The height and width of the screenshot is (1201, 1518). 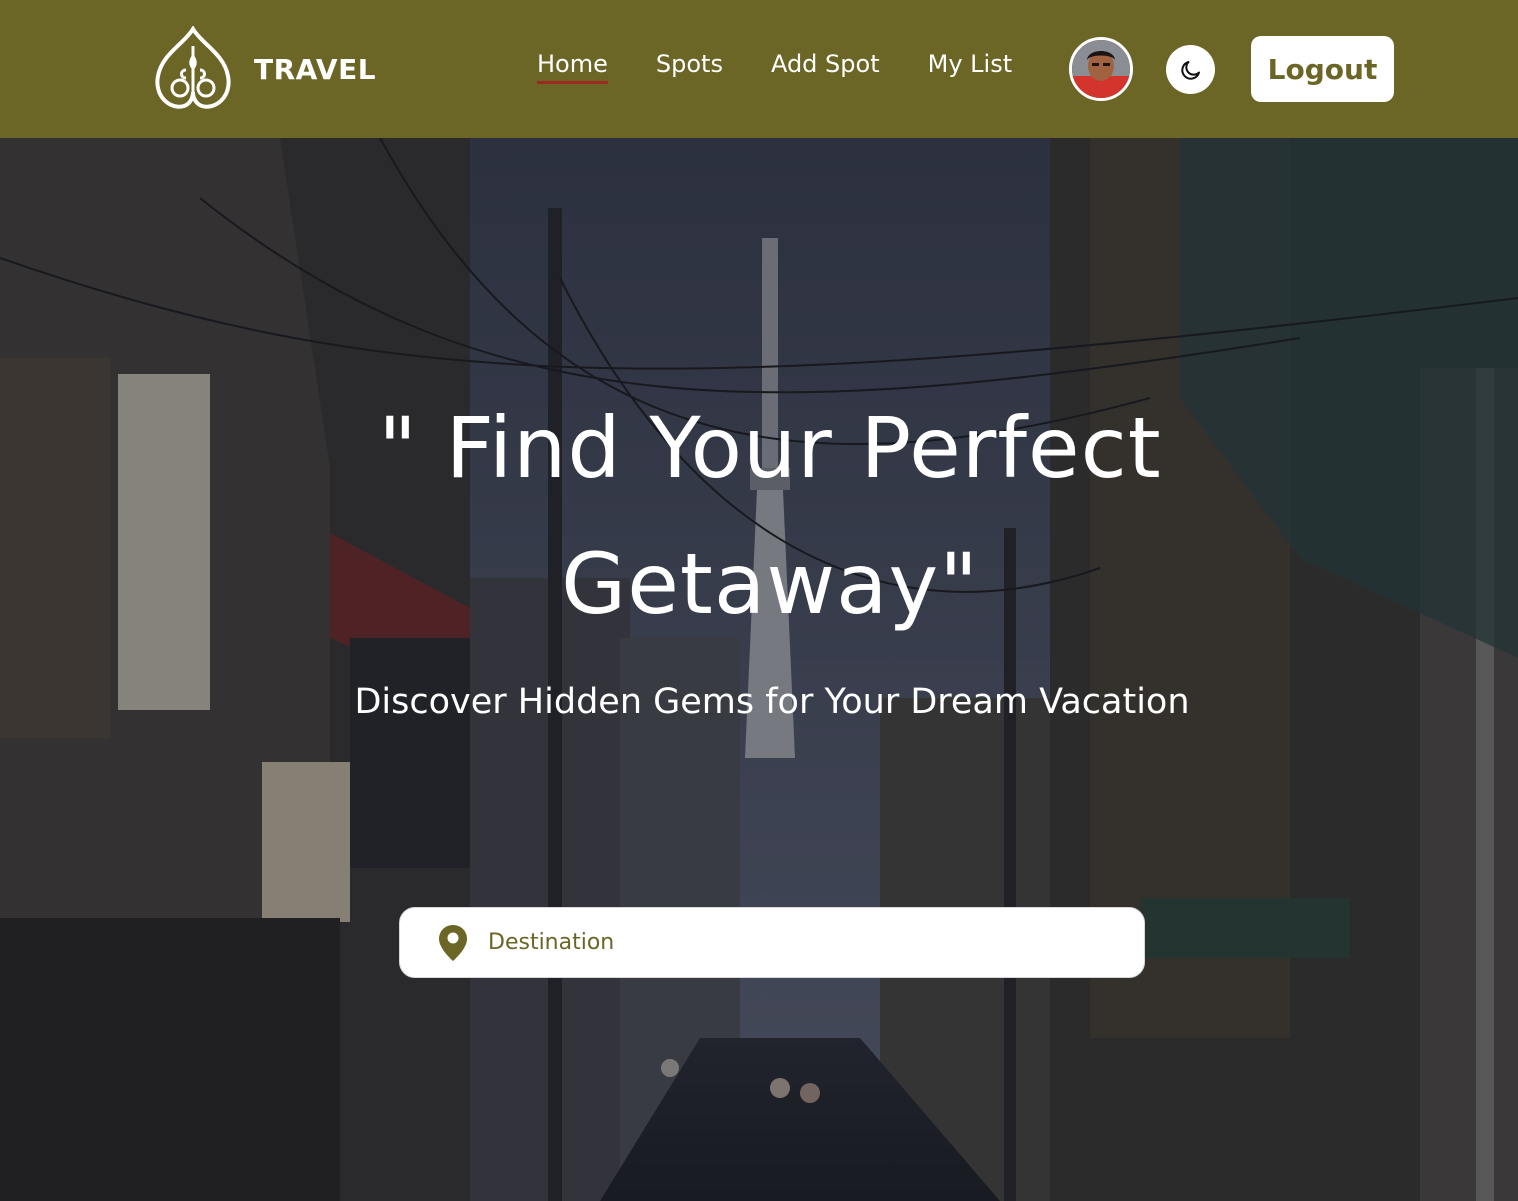 I want to click on user-avatar-icon, so click(x=1101, y=69).